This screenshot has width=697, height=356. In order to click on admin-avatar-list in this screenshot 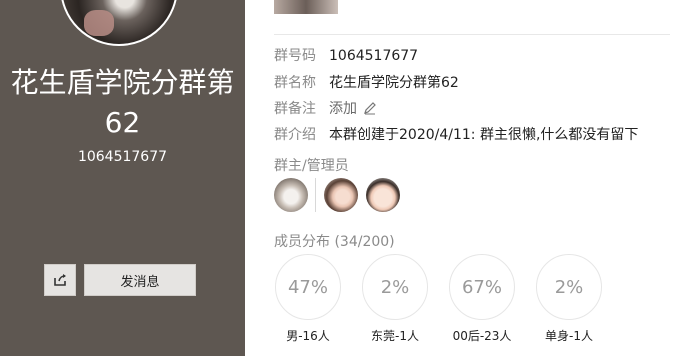, I will do `click(337, 195)`.